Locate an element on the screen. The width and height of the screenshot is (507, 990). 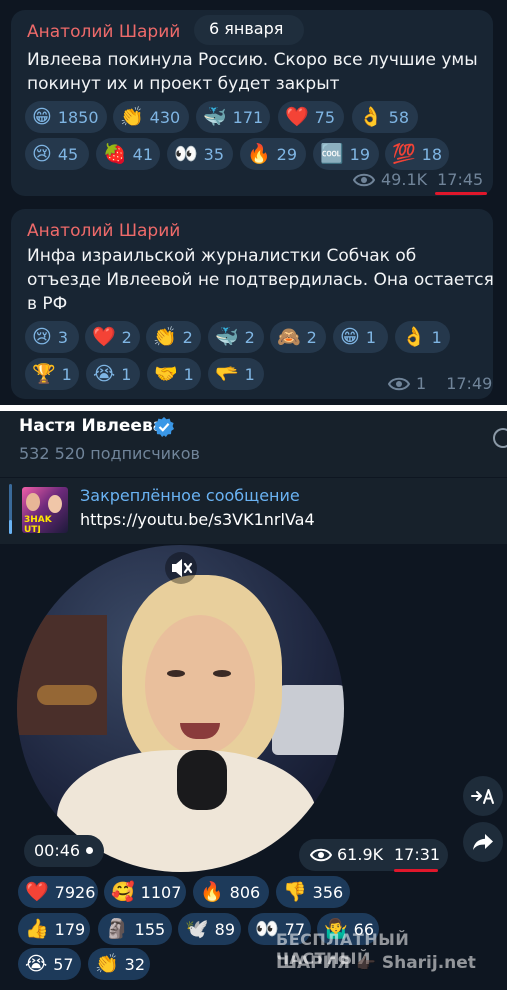
reaction-button: 👀 35 is located at coordinates (200, 154).